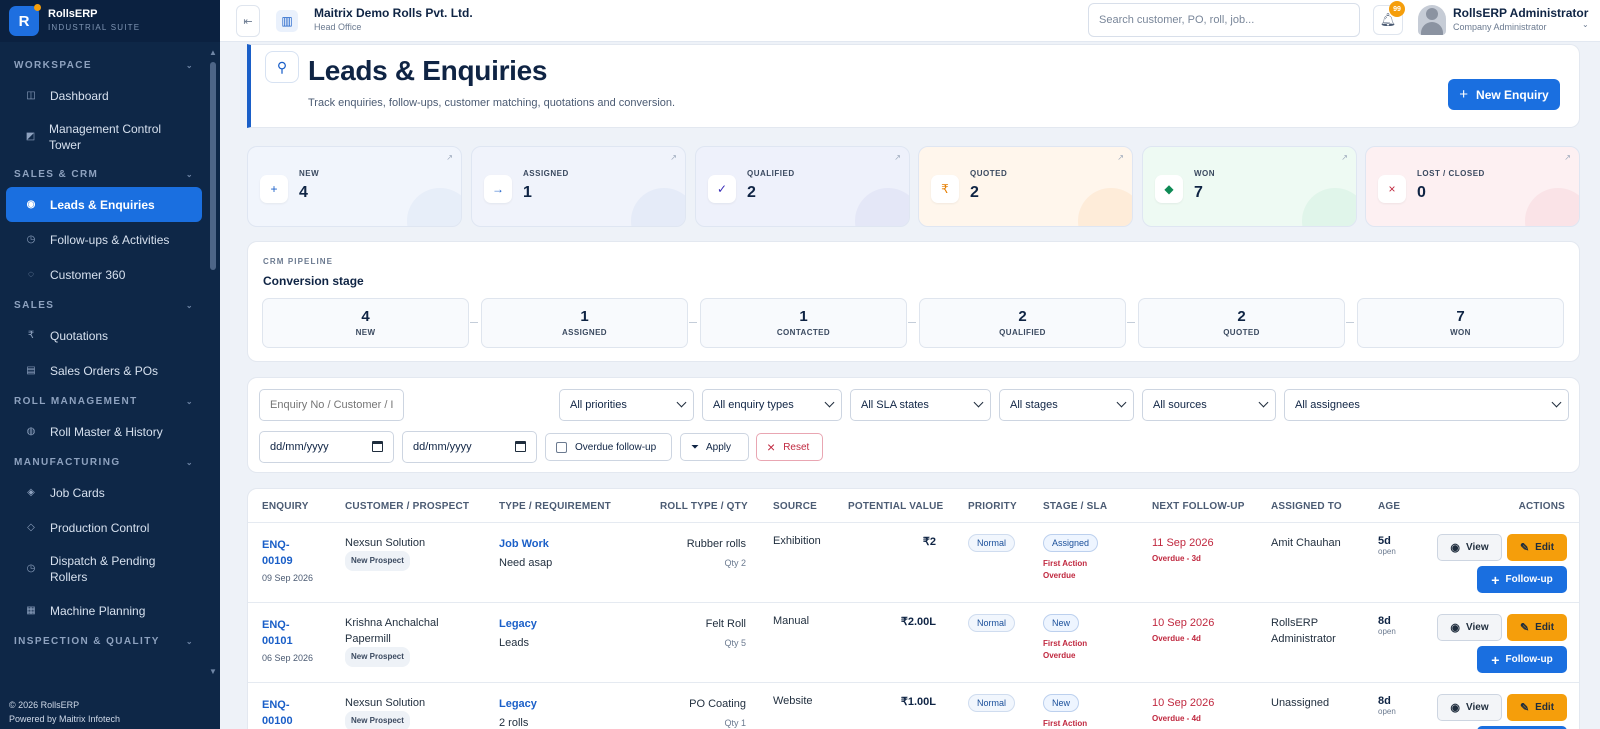 The image size is (1600, 729). Describe the element at coordinates (795, 506) in the screenshot. I see `column-header-source: SOURCE` at that location.